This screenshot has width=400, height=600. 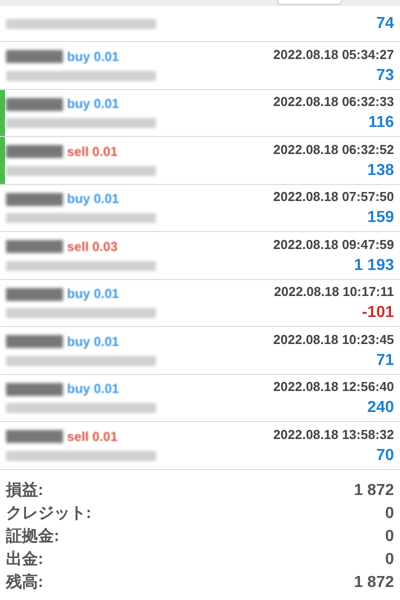 What do you see at coordinates (380, 218) in the screenshot?
I see `deal-profit: 159` at bounding box center [380, 218].